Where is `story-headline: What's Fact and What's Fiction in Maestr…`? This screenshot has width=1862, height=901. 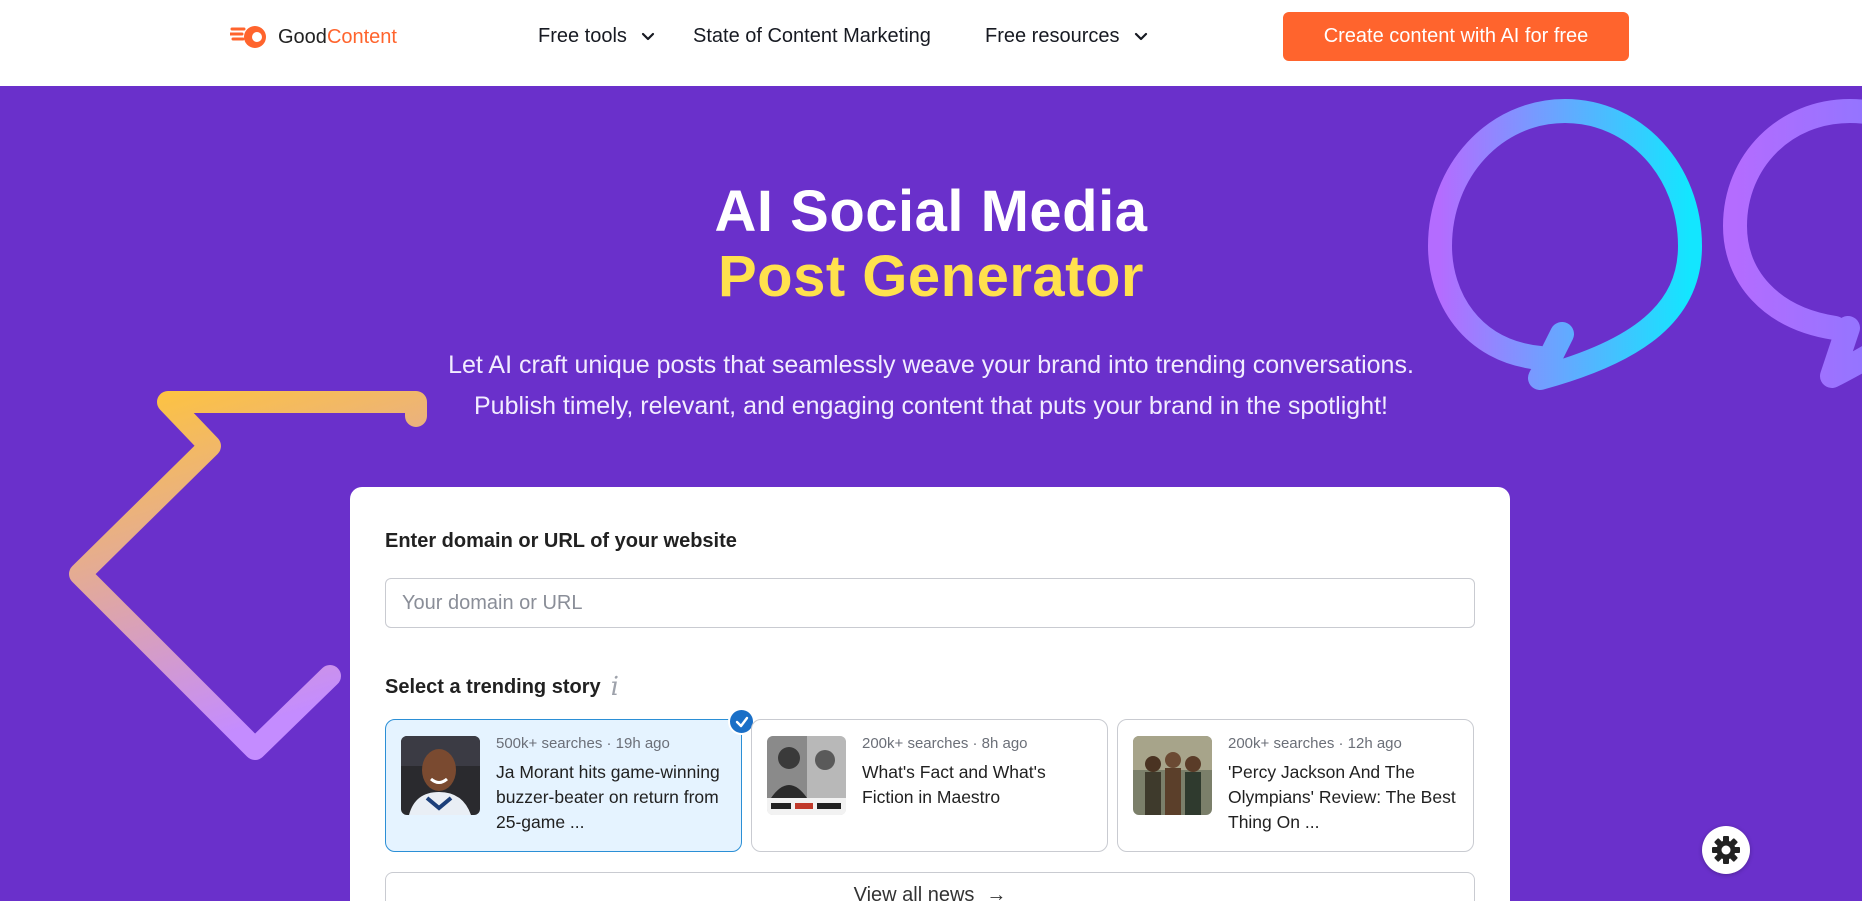
story-headline: What's Fact and What's Fiction in Maestr… is located at coordinates (954, 784).